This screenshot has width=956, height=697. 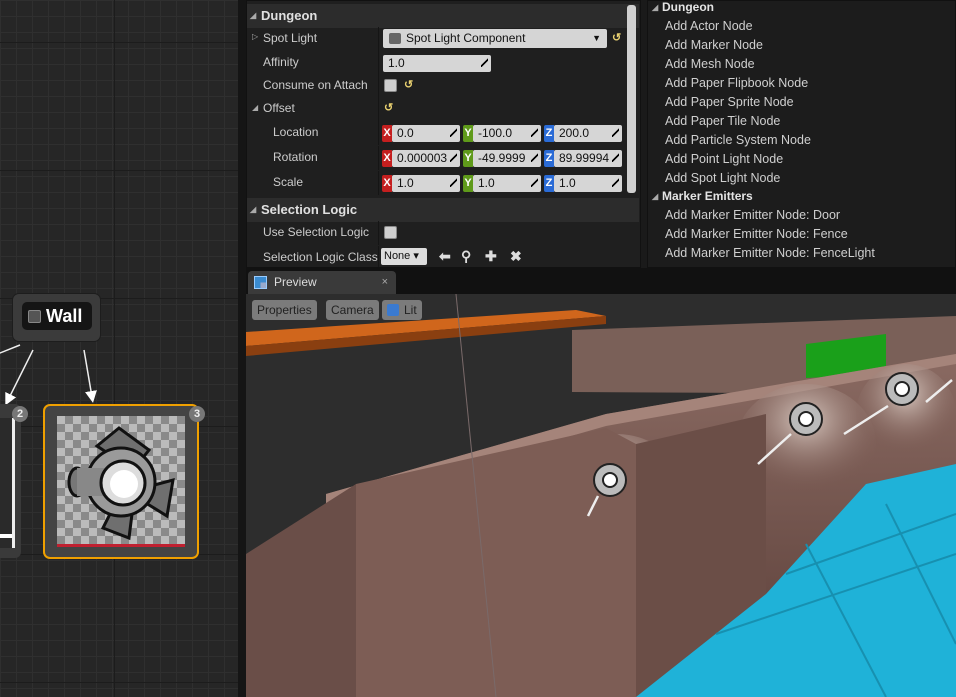 What do you see at coordinates (320, 257) in the screenshot?
I see `selection-class-label: Selection Logic Class` at bounding box center [320, 257].